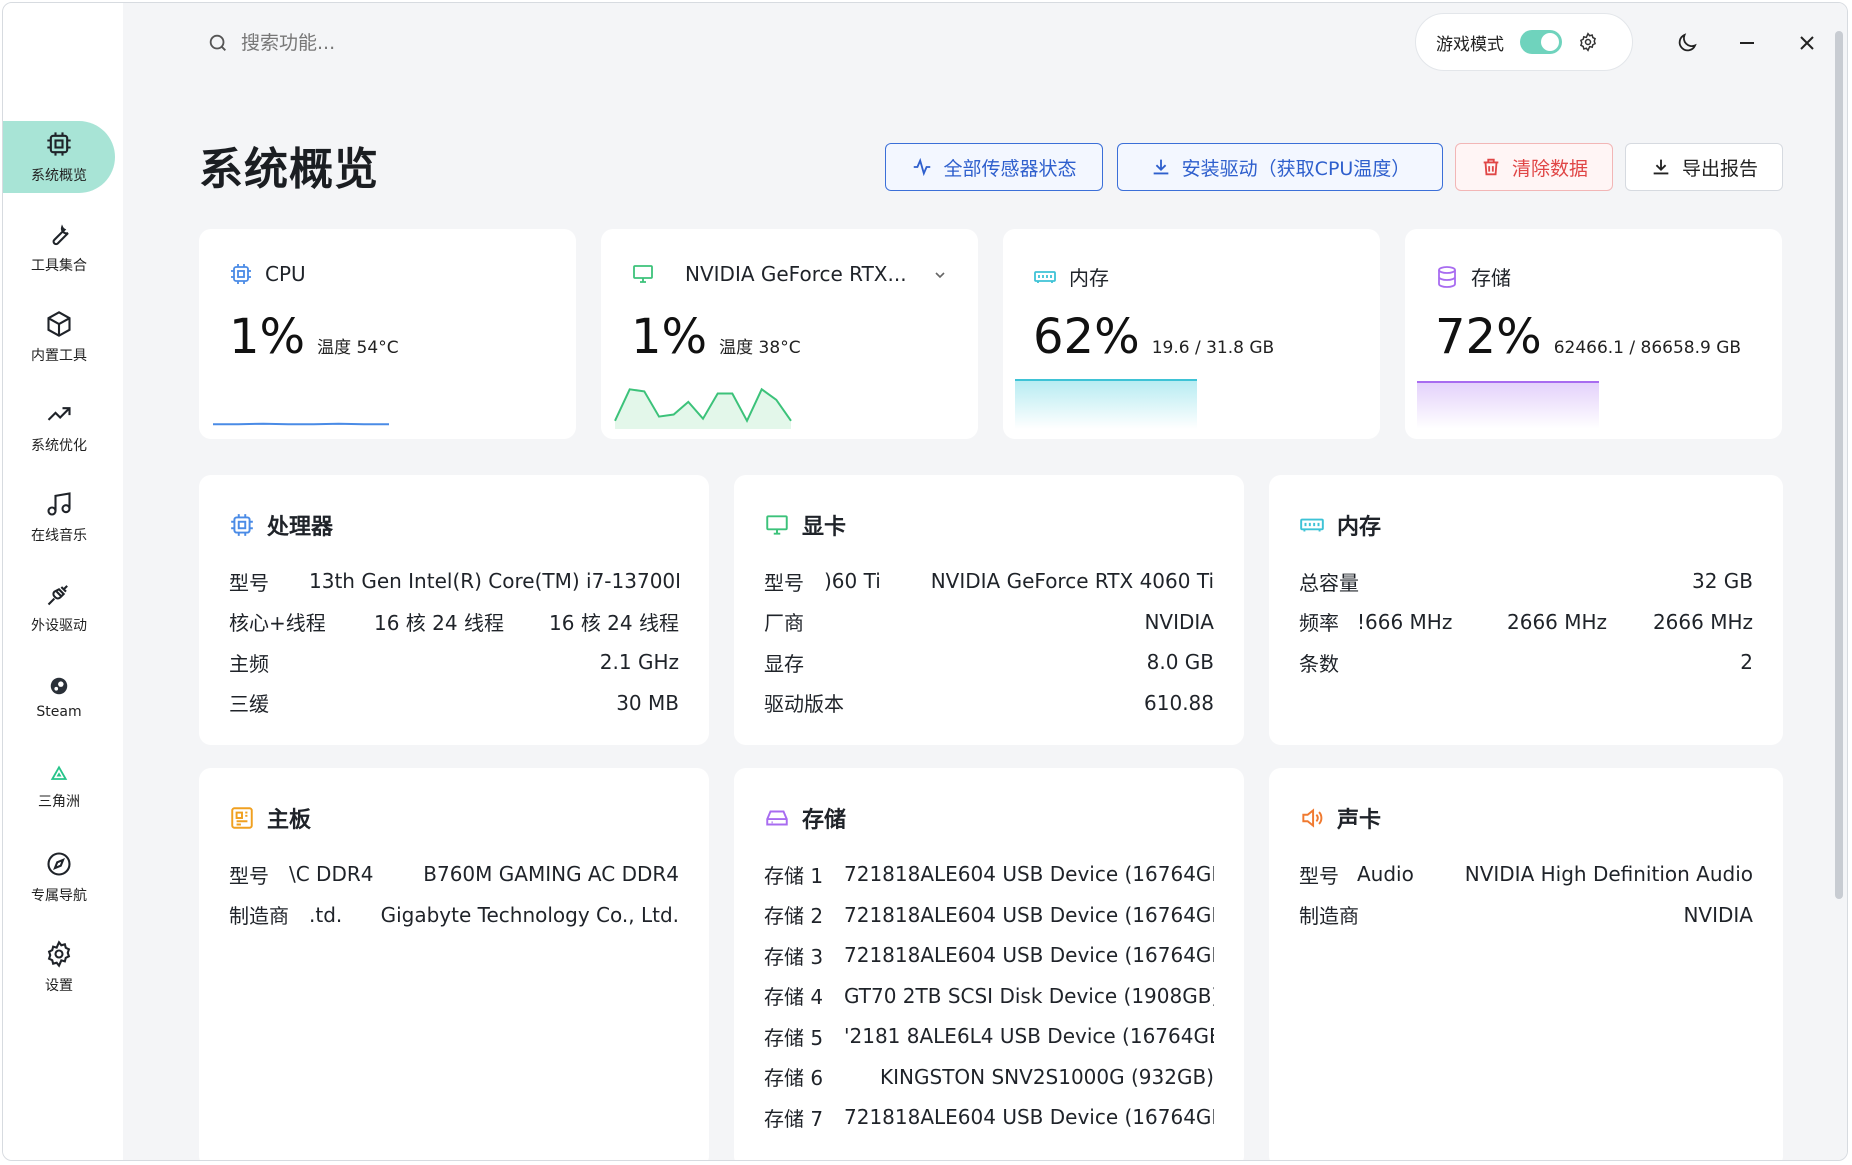 The width and height of the screenshot is (1852, 1165). I want to click on info-key: 驱动版本, so click(804, 704).